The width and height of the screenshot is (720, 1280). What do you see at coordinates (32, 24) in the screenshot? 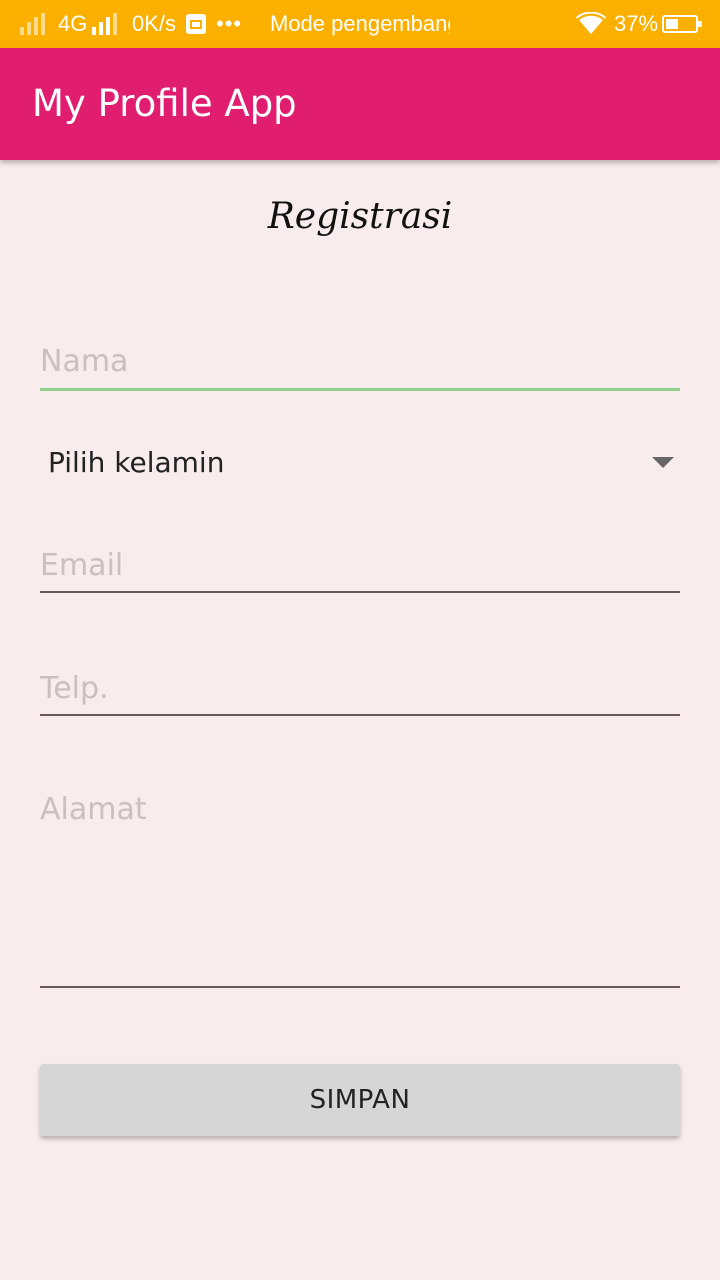
I see `signal-icon-sim1` at bounding box center [32, 24].